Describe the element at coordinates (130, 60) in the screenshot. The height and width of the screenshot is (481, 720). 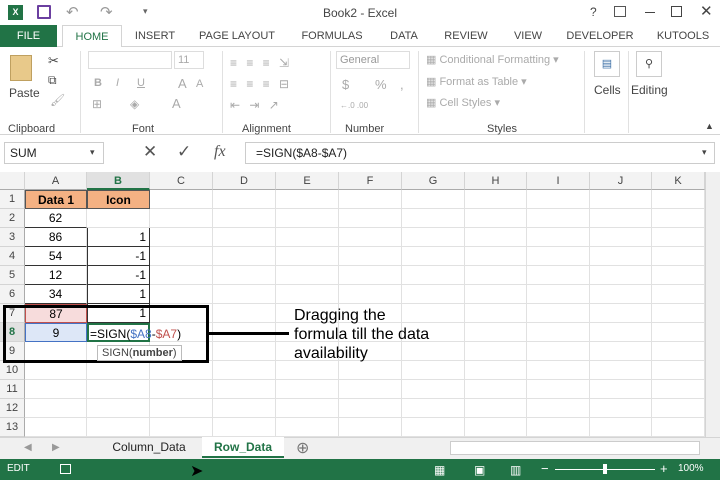
I see `font-name-select` at that location.